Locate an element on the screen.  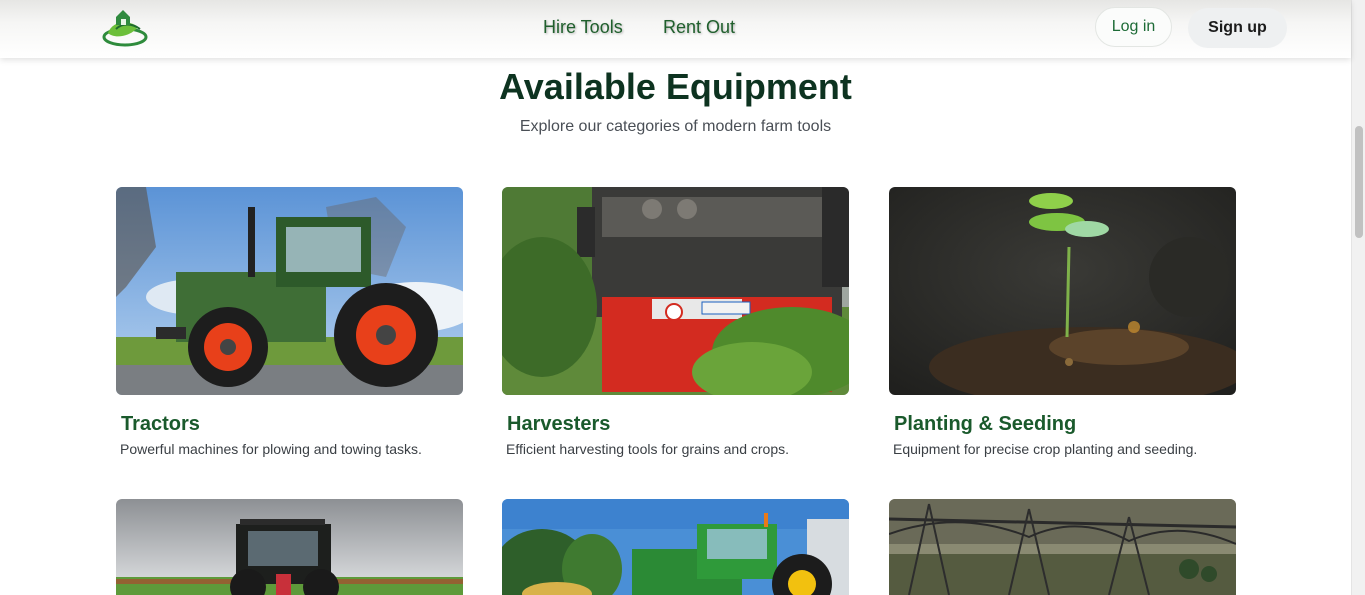
tractor-image is located at coordinates (289, 291).